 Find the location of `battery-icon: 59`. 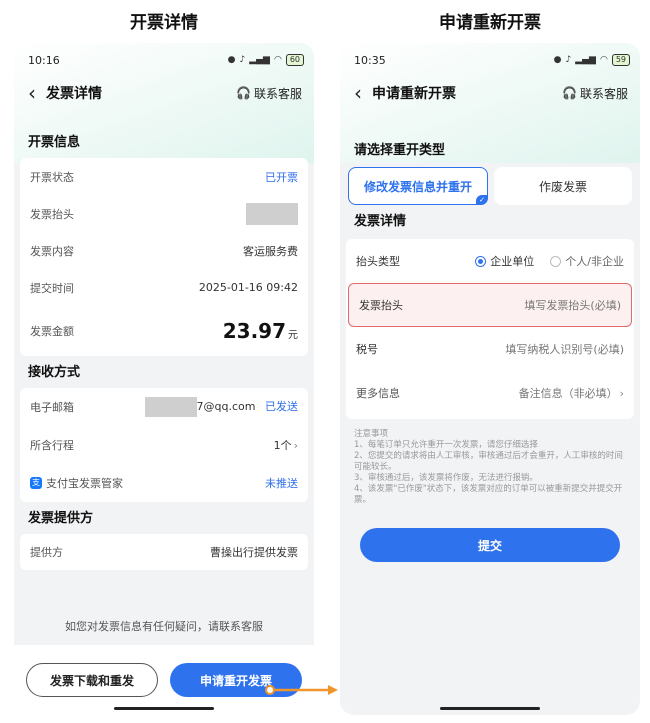

battery-icon: 59 is located at coordinates (620, 60).